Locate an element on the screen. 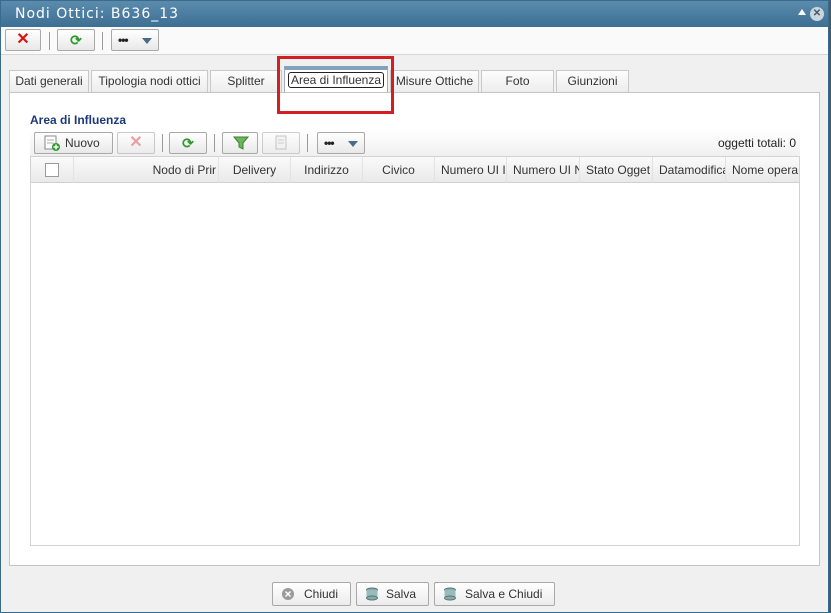 The width and height of the screenshot is (831, 613). filter-button is located at coordinates (240, 143).